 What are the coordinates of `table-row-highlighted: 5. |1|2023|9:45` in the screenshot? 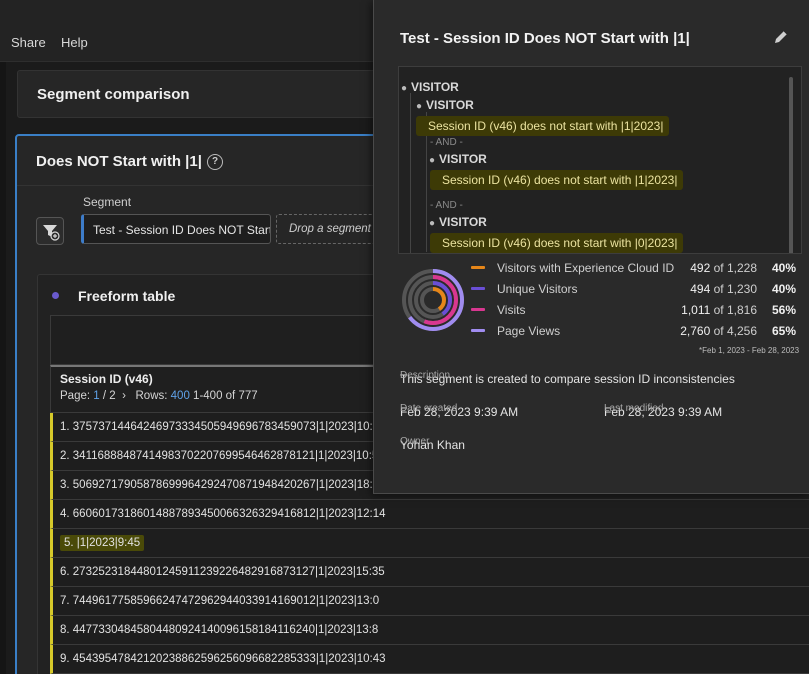 It's located at (429, 543).